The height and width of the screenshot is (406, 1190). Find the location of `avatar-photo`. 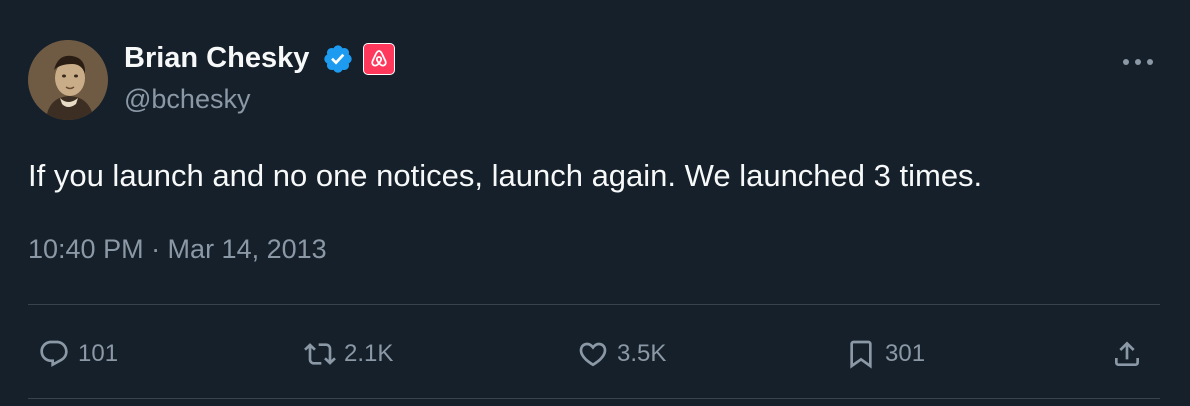

avatar-photo is located at coordinates (68, 80).